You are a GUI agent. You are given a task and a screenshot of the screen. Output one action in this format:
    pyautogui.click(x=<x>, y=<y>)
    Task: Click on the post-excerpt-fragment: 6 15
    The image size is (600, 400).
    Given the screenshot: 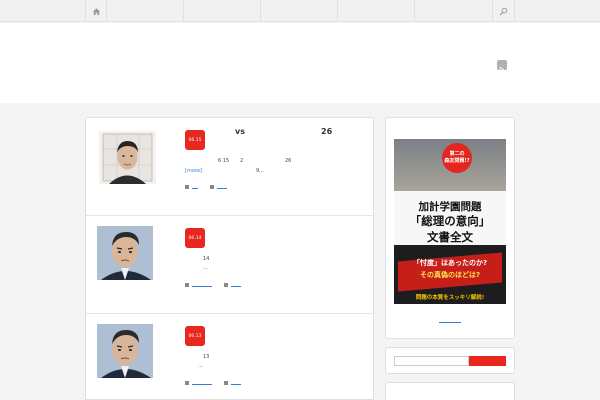 What is the action you would take?
    pyautogui.click(x=224, y=161)
    